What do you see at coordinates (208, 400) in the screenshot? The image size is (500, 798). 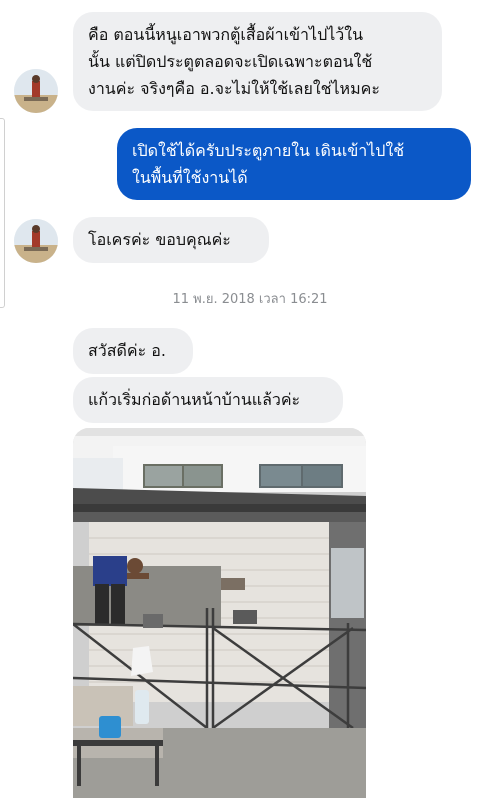 I see `message-incoming: แก้วเริ่มก่อด้านหน้าบ้านแล้วค่ะ` at bounding box center [208, 400].